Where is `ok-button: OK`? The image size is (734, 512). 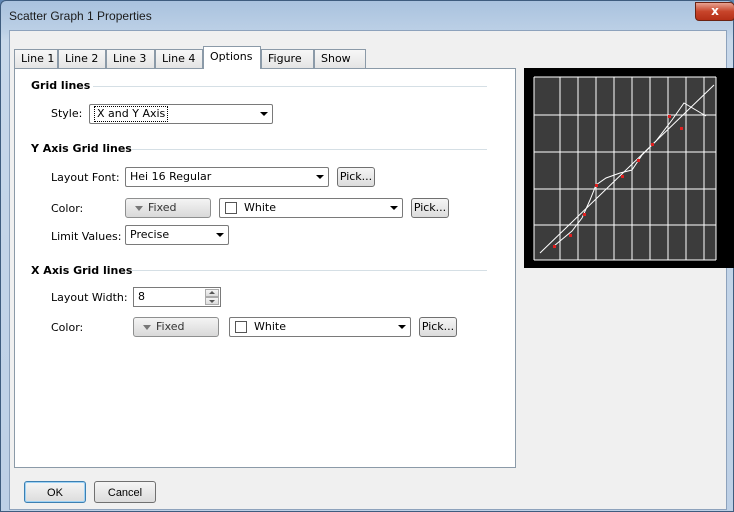 ok-button: OK is located at coordinates (55, 492).